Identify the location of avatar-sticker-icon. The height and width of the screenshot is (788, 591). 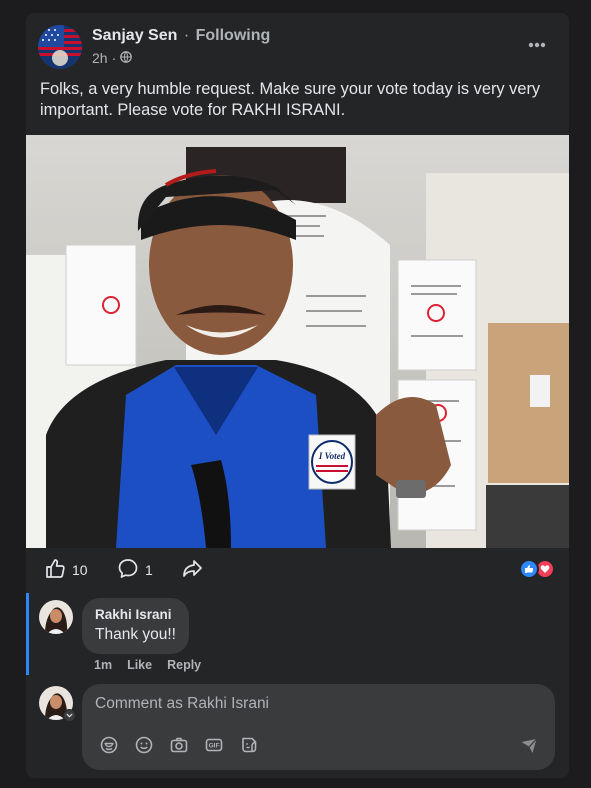
(108, 744).